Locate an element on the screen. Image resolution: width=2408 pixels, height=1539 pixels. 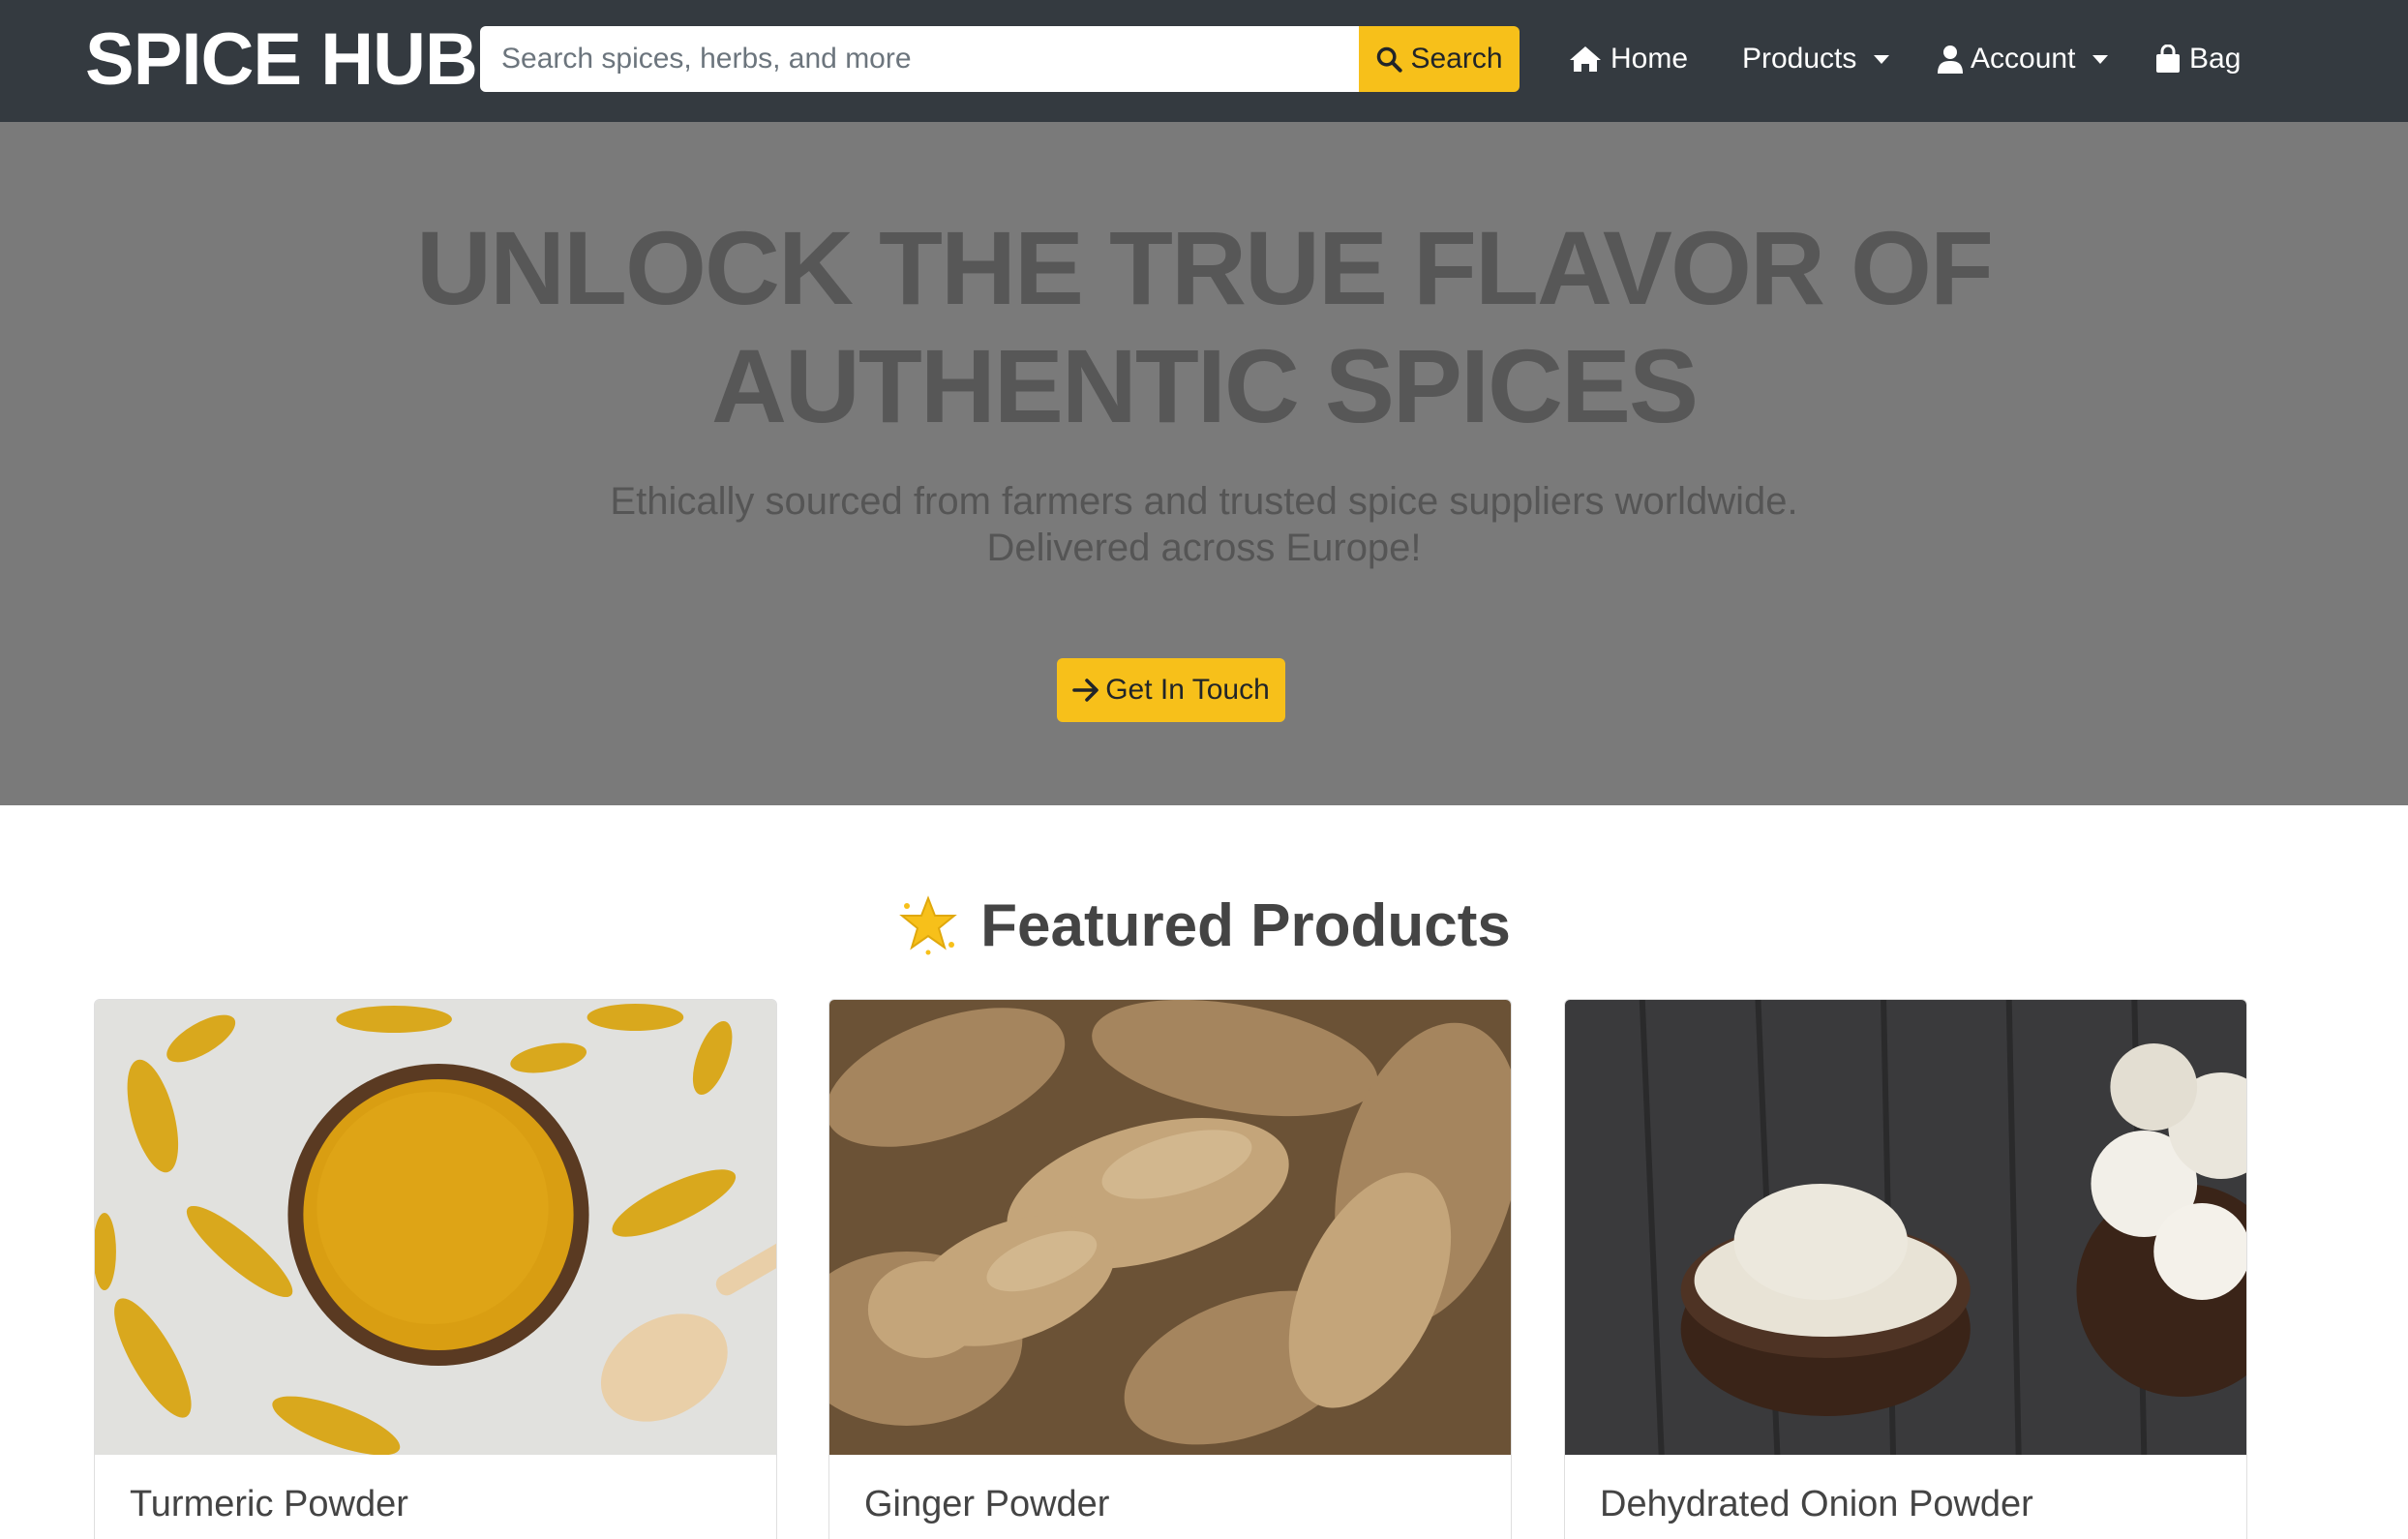
product-card-onion: Dehydrated Onion Powder is located at coordinates (1905, 1269).